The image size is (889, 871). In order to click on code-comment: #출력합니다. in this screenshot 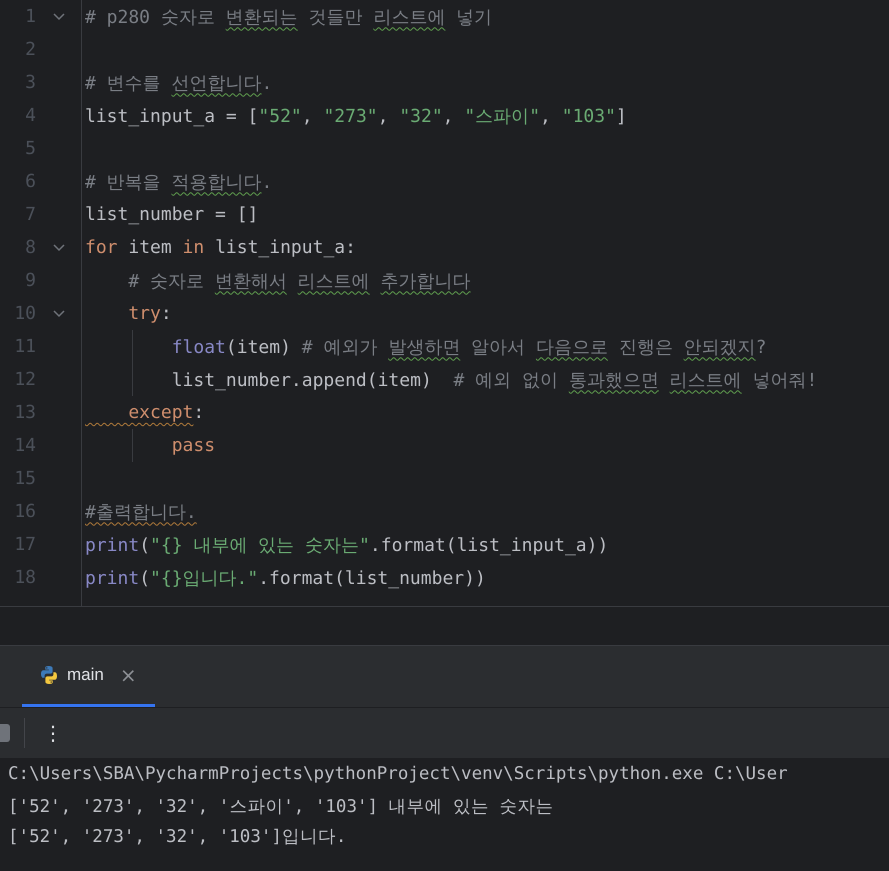, I will do `click(141, 512)`.